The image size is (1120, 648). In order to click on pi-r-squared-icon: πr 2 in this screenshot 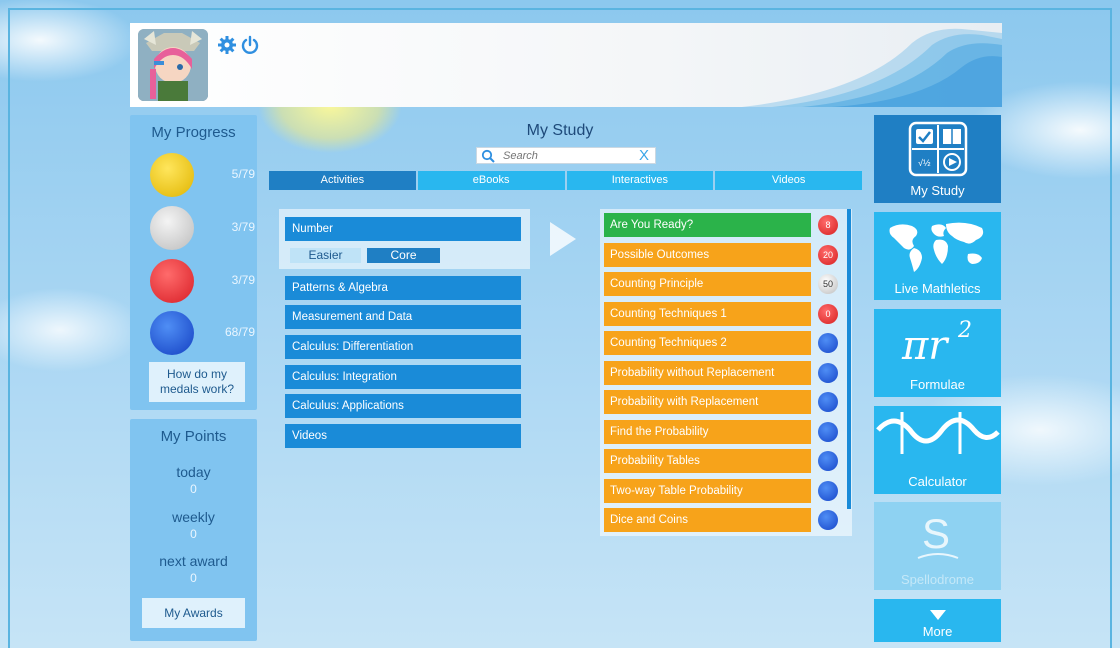, I will do `click(936, 342)`.